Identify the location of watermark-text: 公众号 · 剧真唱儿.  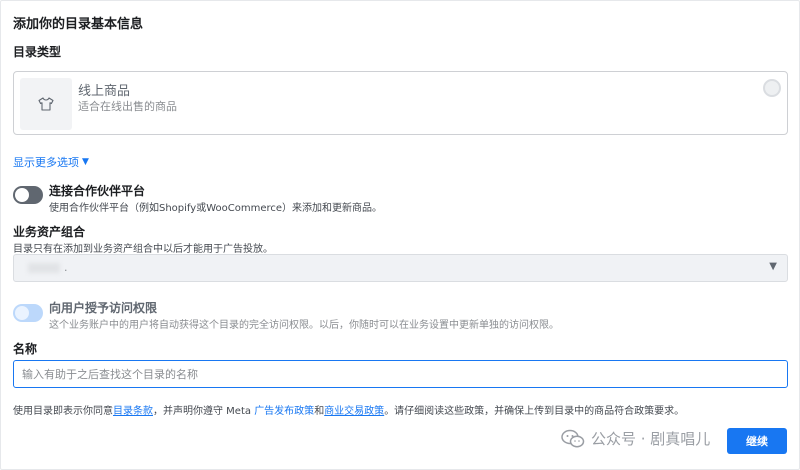
(651, 439).